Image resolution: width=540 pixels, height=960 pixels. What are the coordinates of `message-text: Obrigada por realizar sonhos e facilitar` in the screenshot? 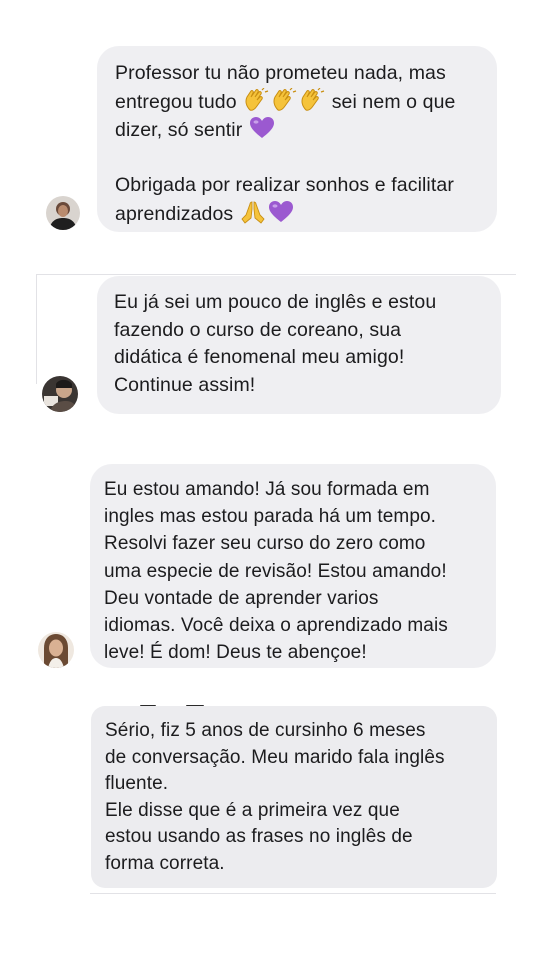 It's located at (284, 185).